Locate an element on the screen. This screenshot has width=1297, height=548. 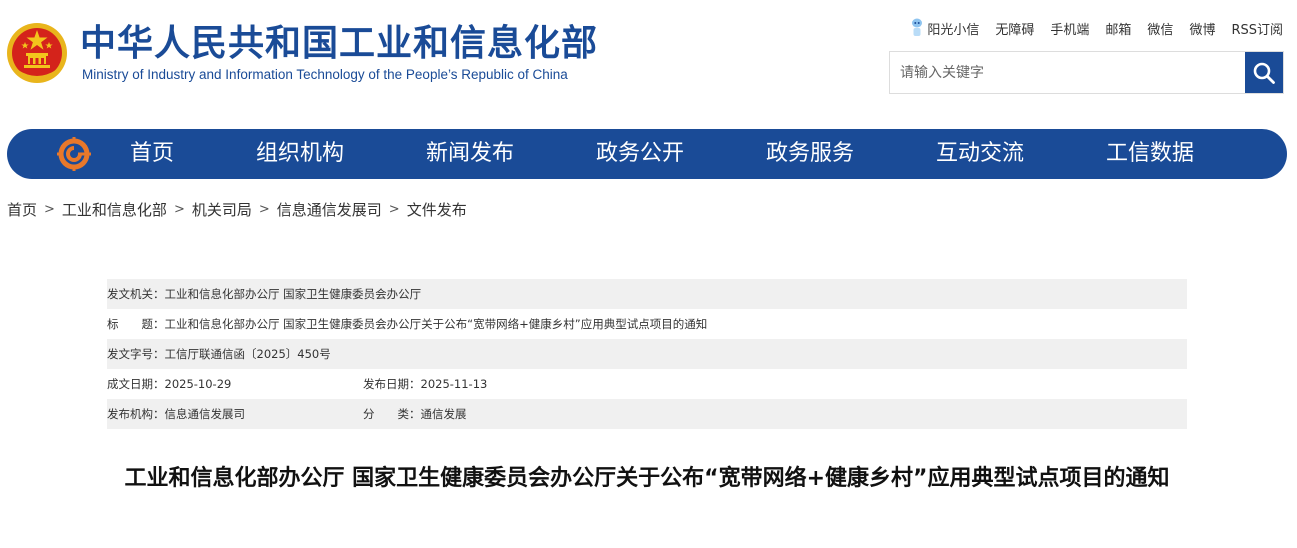
breadcrumb-documents: 文件发布 is located at coordinates (437, 209).